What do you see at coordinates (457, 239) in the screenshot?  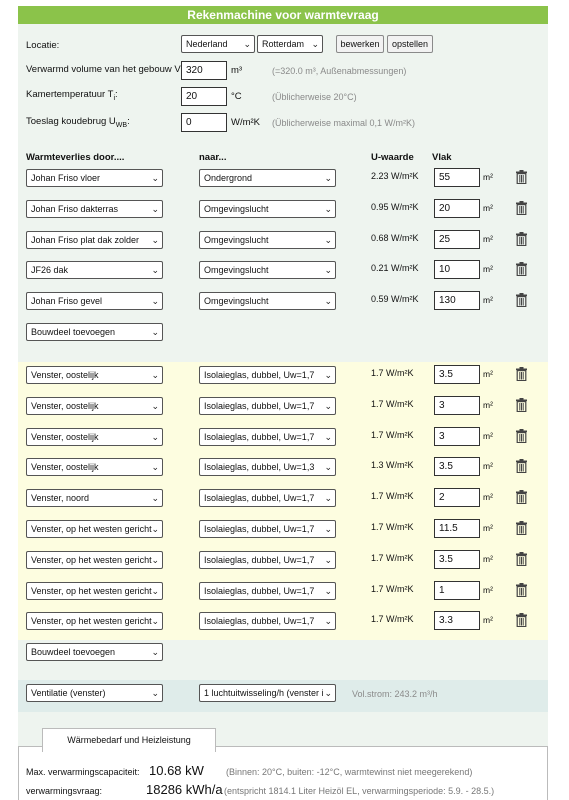 I see `area-input: 25` at bounding box center [457, 239].